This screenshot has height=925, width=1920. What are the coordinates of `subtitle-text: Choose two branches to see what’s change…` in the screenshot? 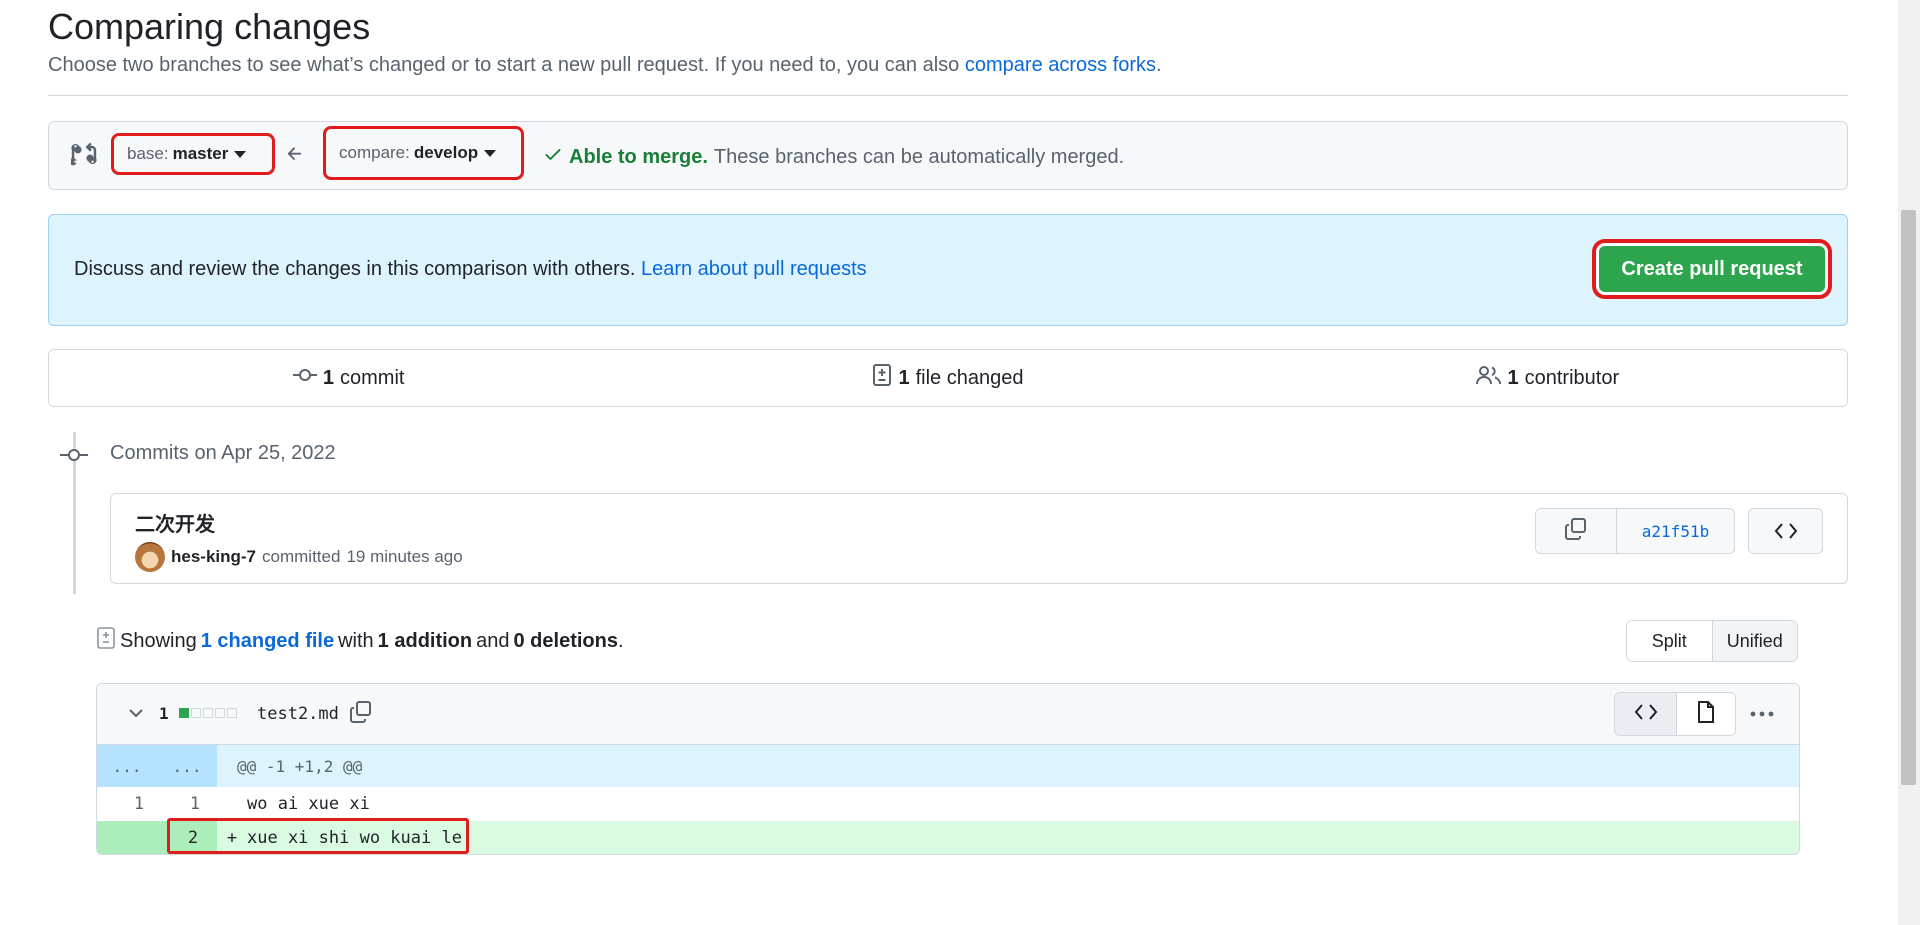 It's located at (504, 65).